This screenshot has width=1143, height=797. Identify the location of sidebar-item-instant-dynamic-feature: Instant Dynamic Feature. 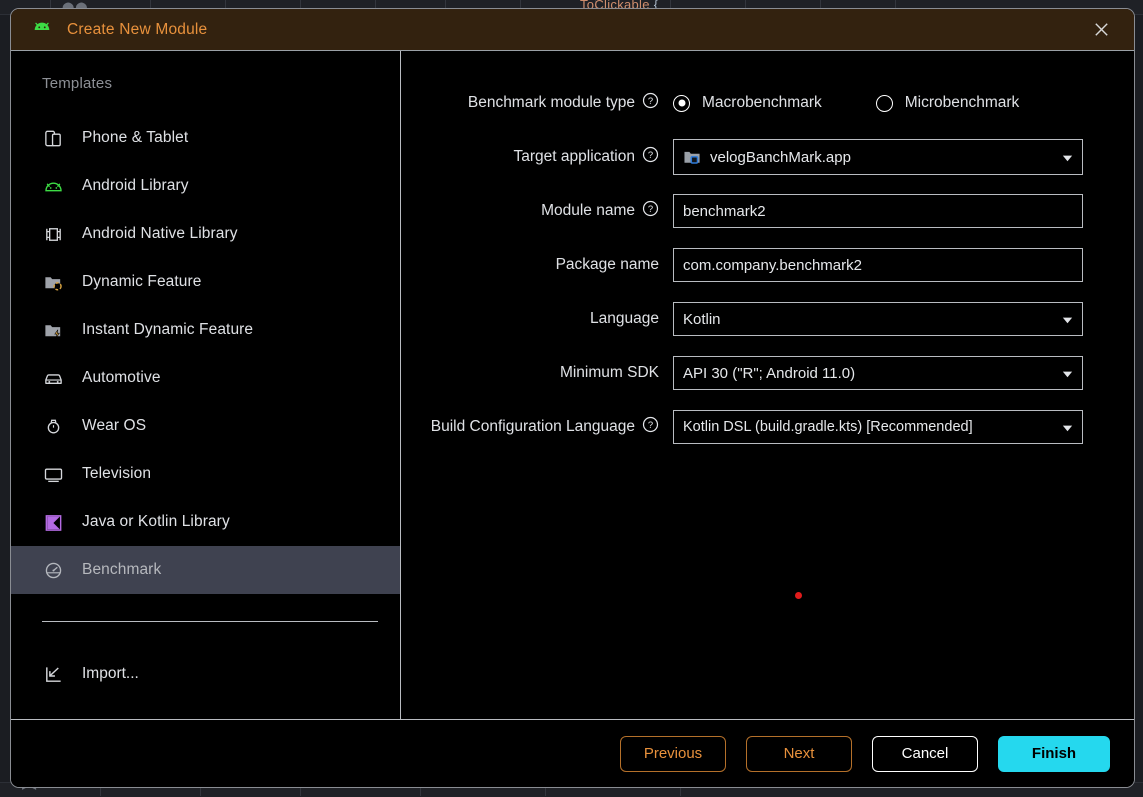
(205, 330).